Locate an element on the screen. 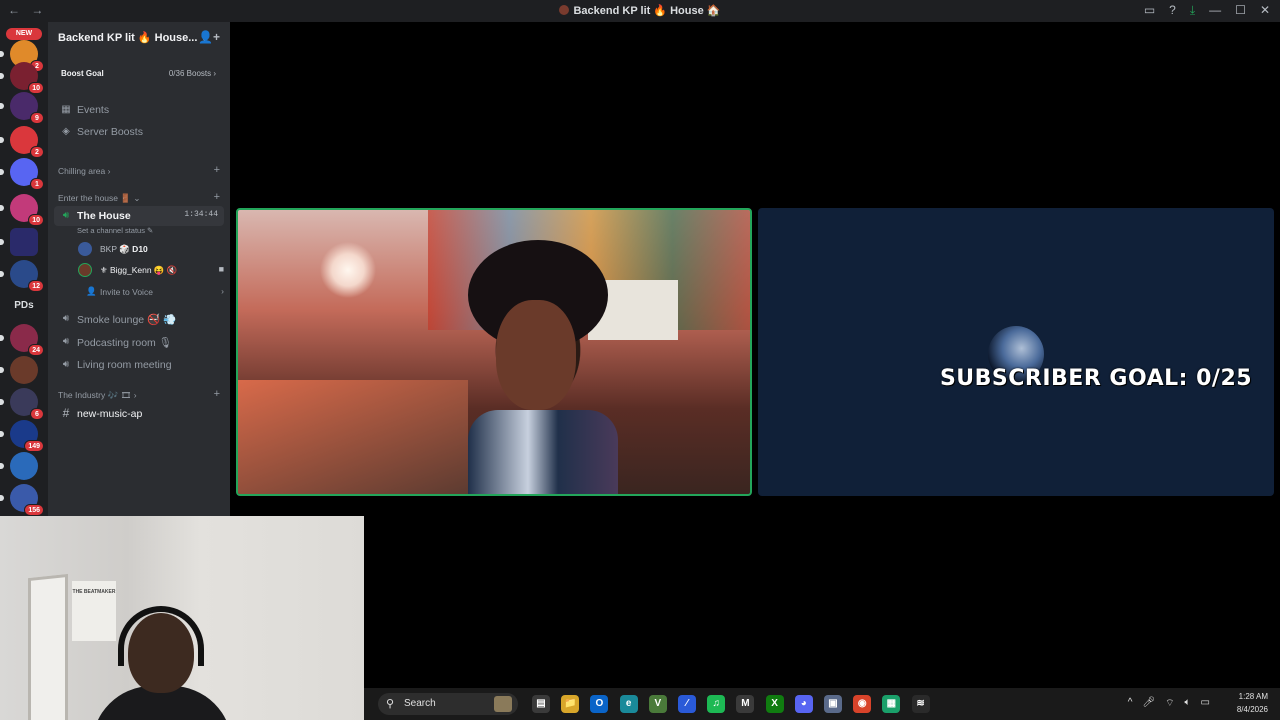 This screenshot has height=720, width=1280. mention-badge: 149 is located at coordinates (34, 446).